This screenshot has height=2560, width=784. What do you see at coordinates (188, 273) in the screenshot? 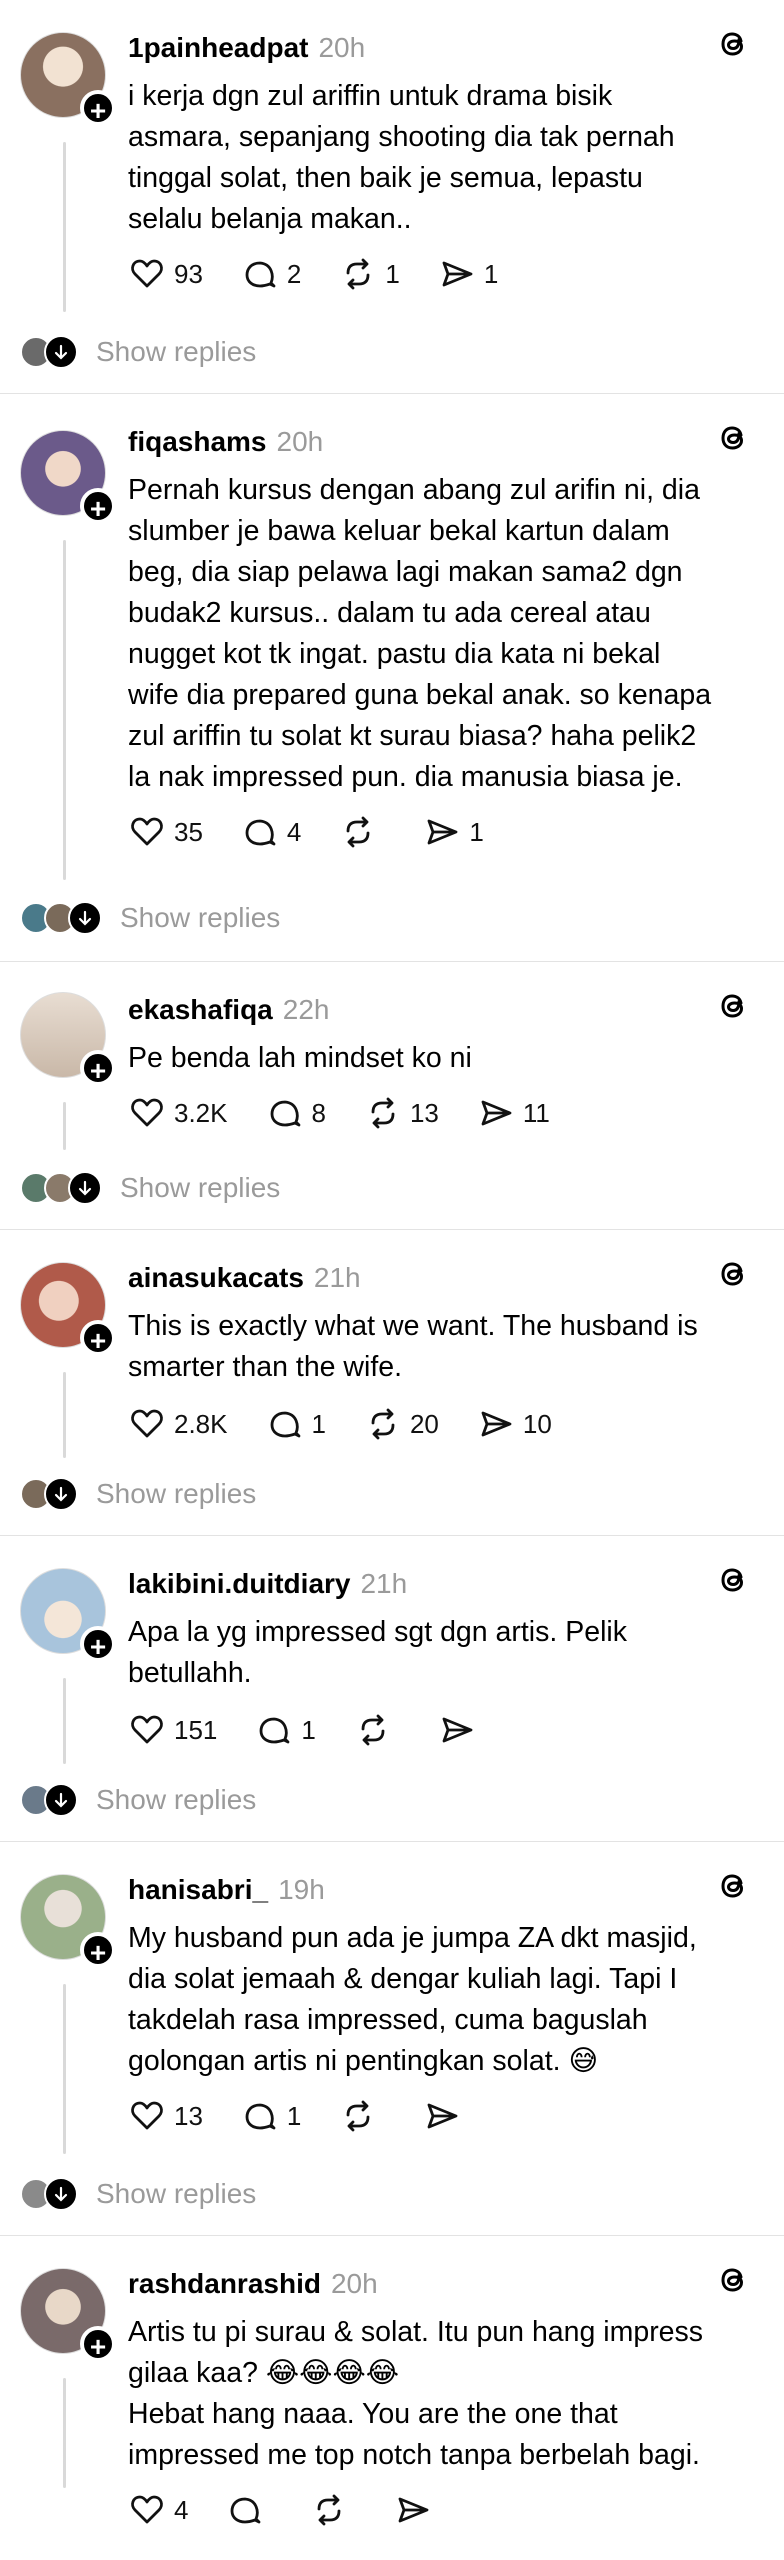
I see `like-count: 93` at bounding box center [188, 273].